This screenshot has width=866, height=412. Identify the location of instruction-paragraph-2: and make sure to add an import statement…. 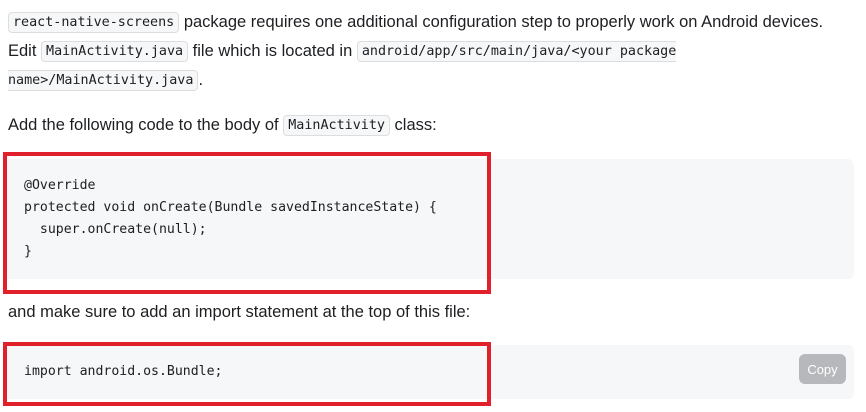
(431, 312).